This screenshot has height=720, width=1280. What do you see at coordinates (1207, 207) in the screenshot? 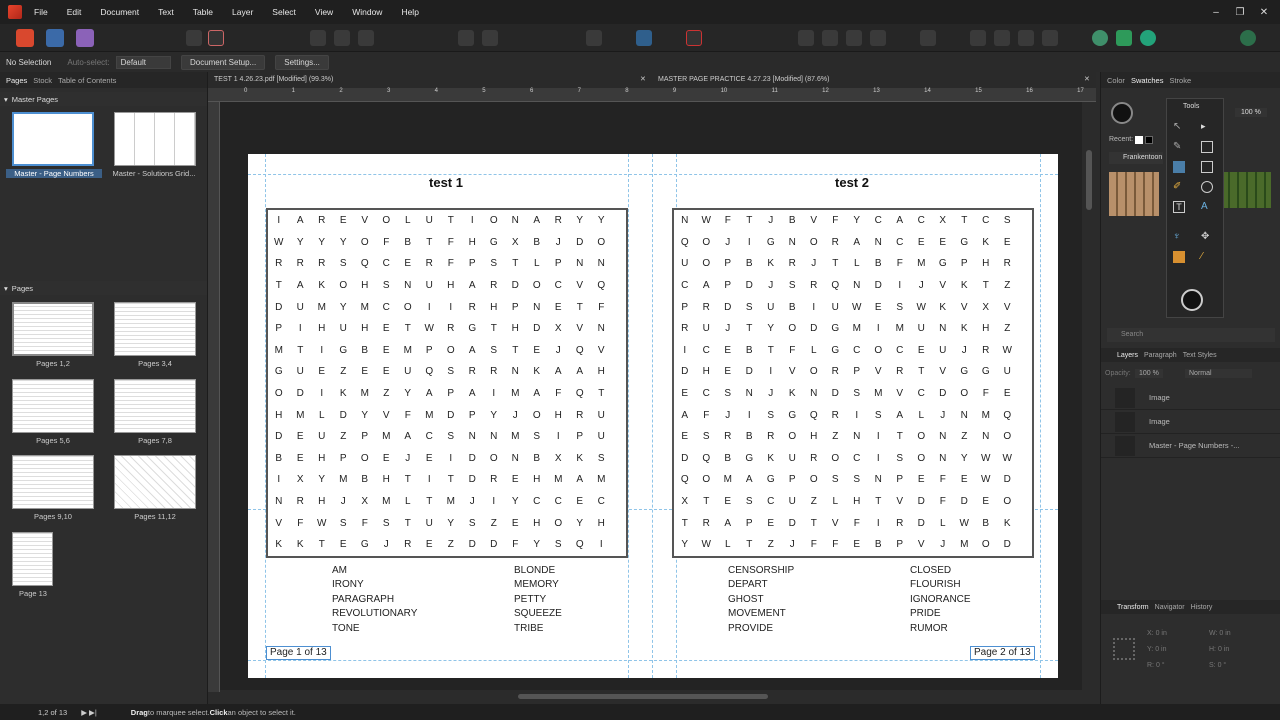
I see `artistic-text-tool-icon: A` at bounding box center [1207, 207].